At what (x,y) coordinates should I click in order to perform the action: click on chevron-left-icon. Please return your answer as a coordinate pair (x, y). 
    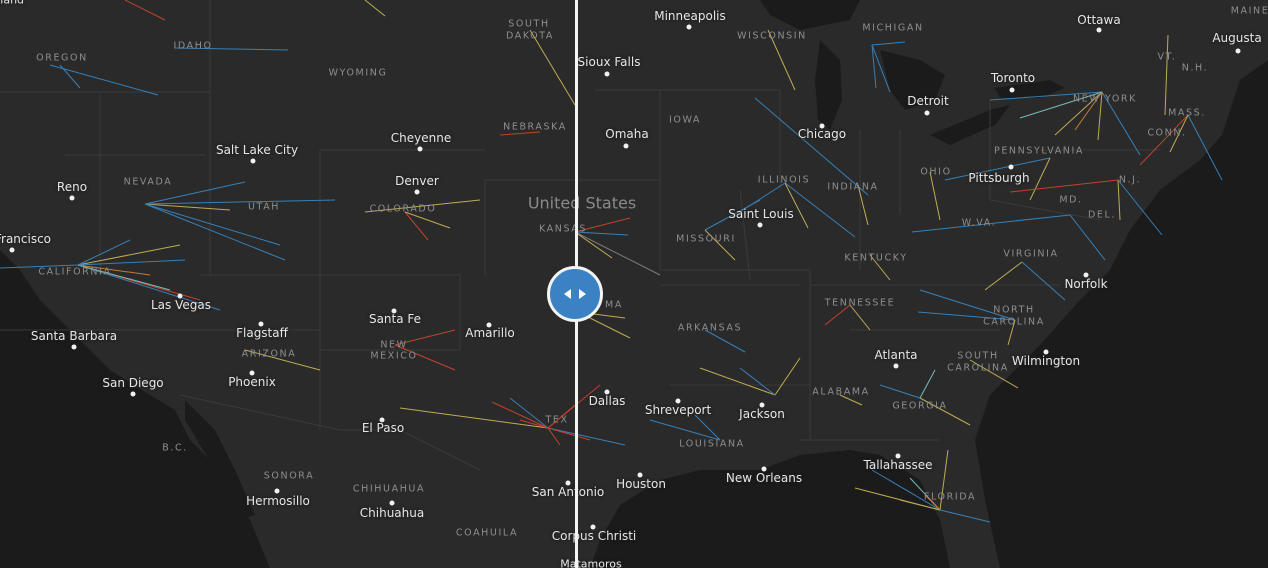
    Looking at the image, I should click on (567, 294).